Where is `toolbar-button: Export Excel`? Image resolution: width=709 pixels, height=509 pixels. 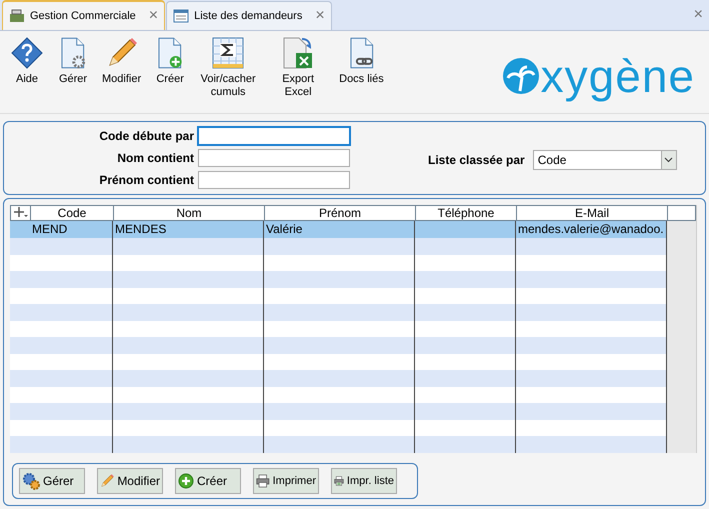 toolbar-button: Export Excel is located at coordinates (298, 68).